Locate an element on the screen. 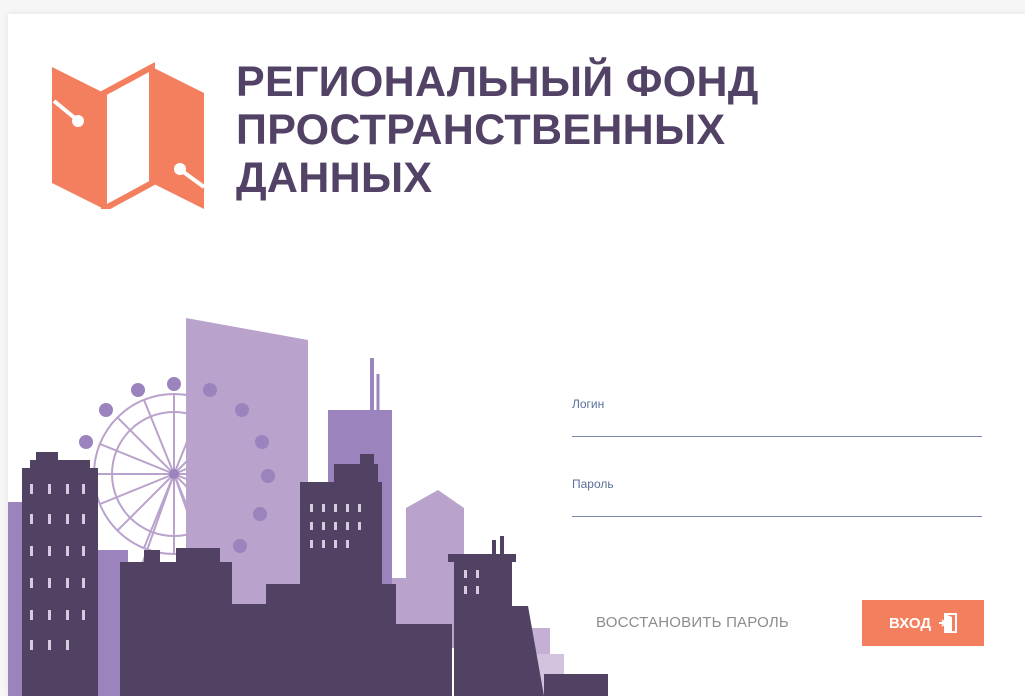 The image size is (1025, 696). recover-password-link: ВОССТАНОВИТЬ ПАРОЛЬ is located at coordinates (692, 623).